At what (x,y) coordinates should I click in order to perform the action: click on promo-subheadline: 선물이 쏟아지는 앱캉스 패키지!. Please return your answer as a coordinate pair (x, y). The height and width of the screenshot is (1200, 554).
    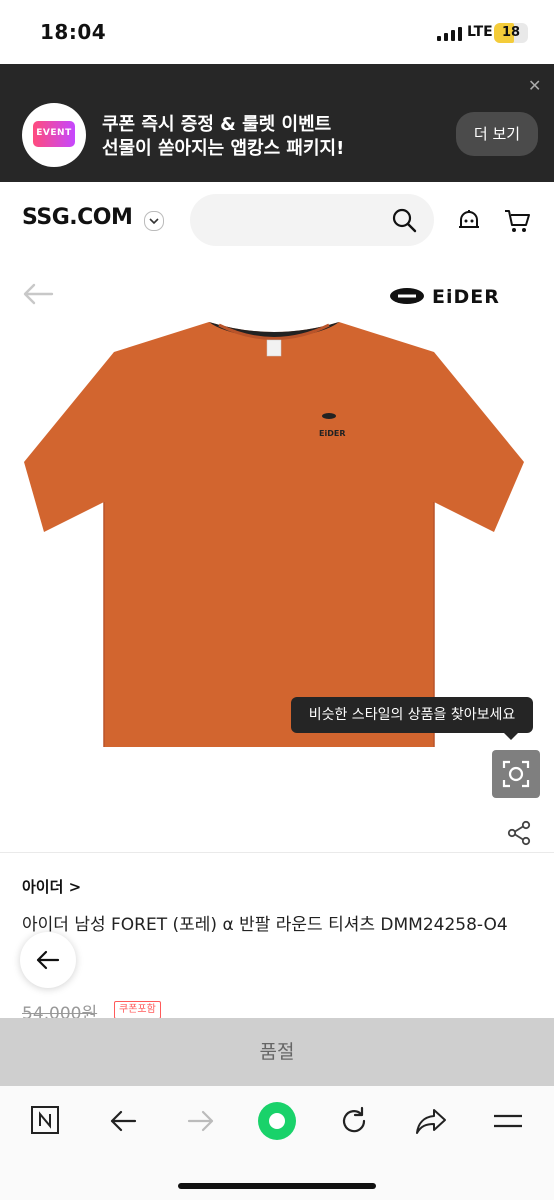
    Looking at the image, I should click on (223, 148).